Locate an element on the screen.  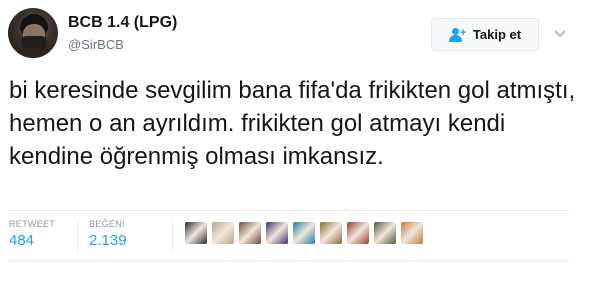
retweet-stat: RETWEET 484 is located at coordinates (32, 234).